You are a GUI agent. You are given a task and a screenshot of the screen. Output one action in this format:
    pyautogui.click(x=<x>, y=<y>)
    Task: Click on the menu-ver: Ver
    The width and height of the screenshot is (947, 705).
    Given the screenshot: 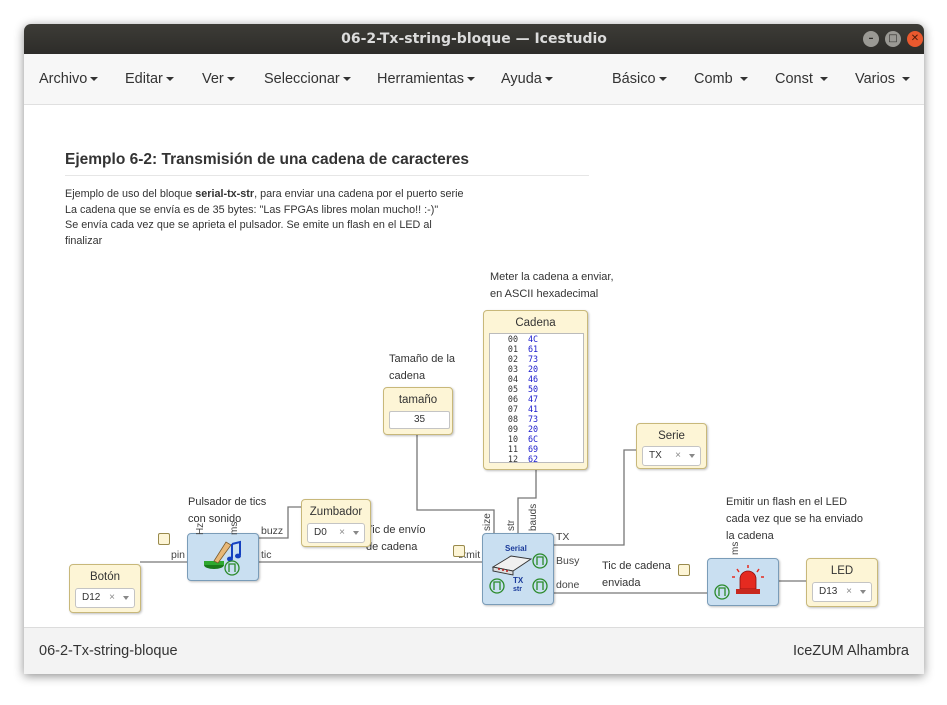 What is the action you would take?
    pyautogui.click(x=218, y=79)
    